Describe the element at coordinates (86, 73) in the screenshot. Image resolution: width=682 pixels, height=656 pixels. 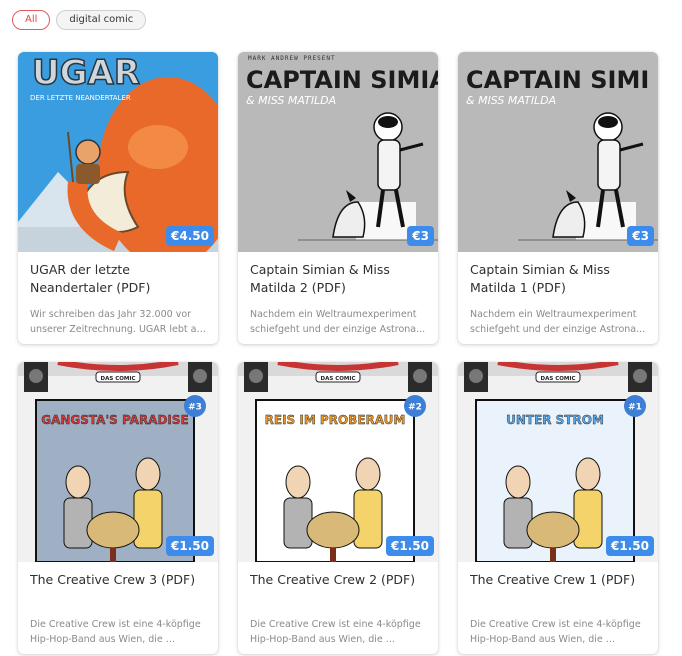
I see `svg-text: UGAR` at that location.